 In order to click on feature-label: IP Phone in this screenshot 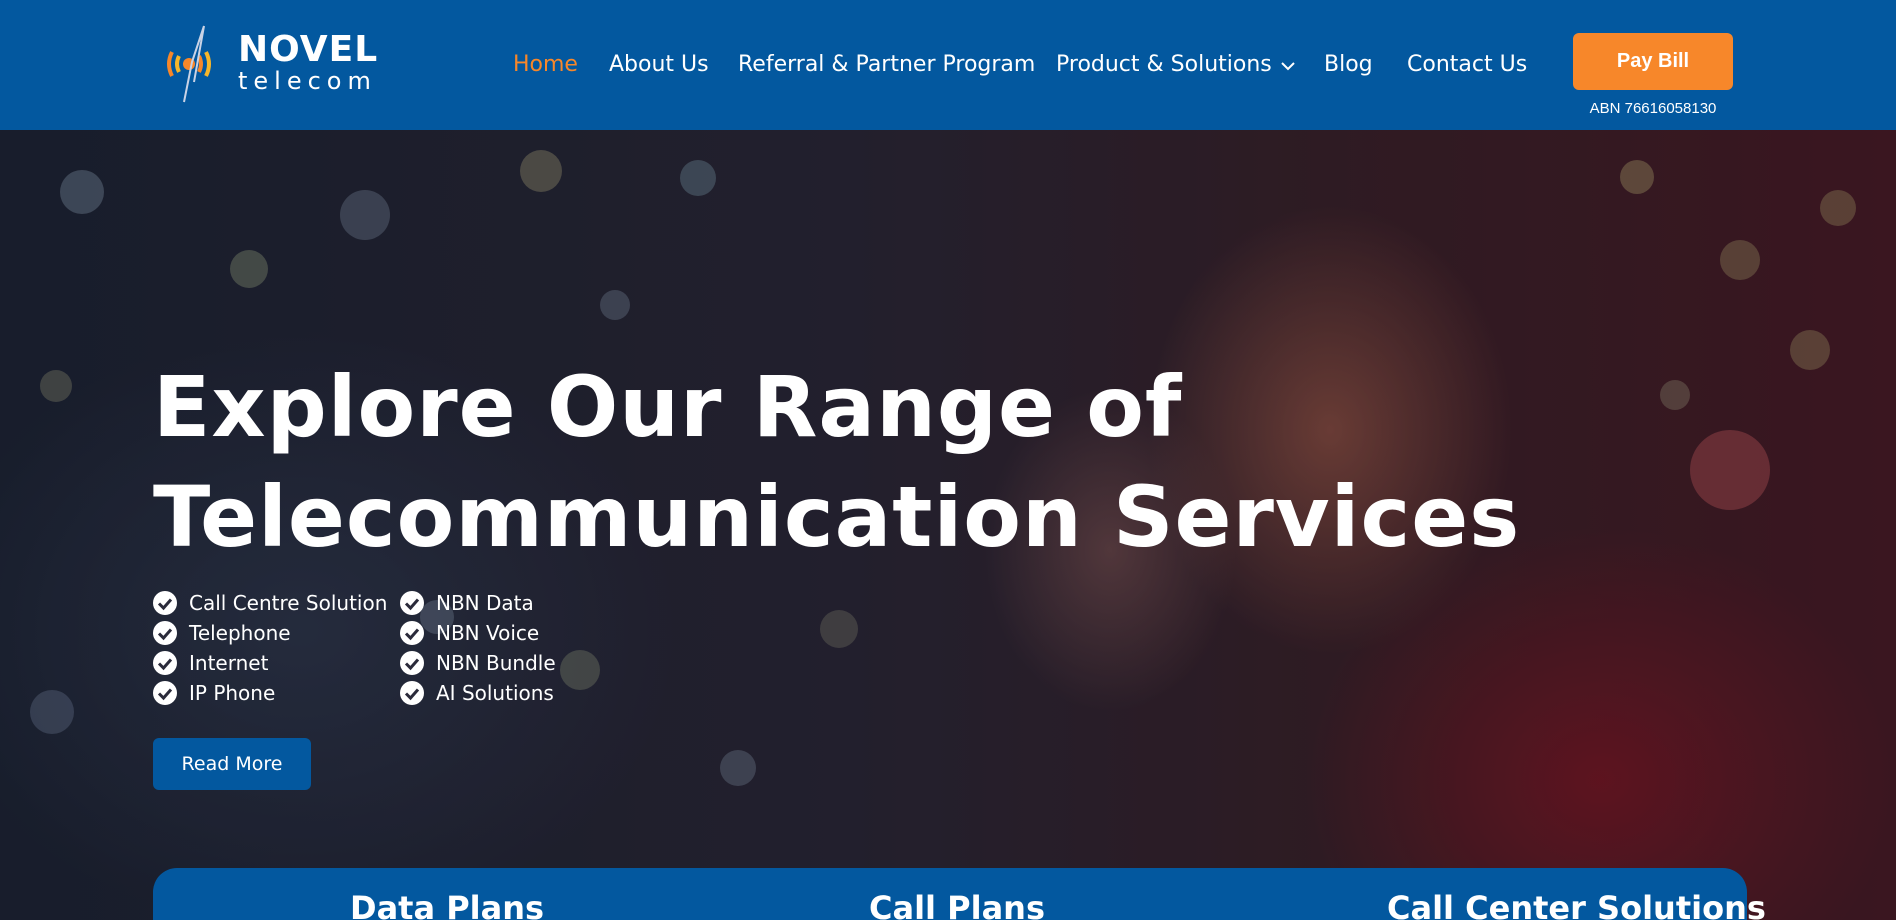, I will do `click(232, 693)`.